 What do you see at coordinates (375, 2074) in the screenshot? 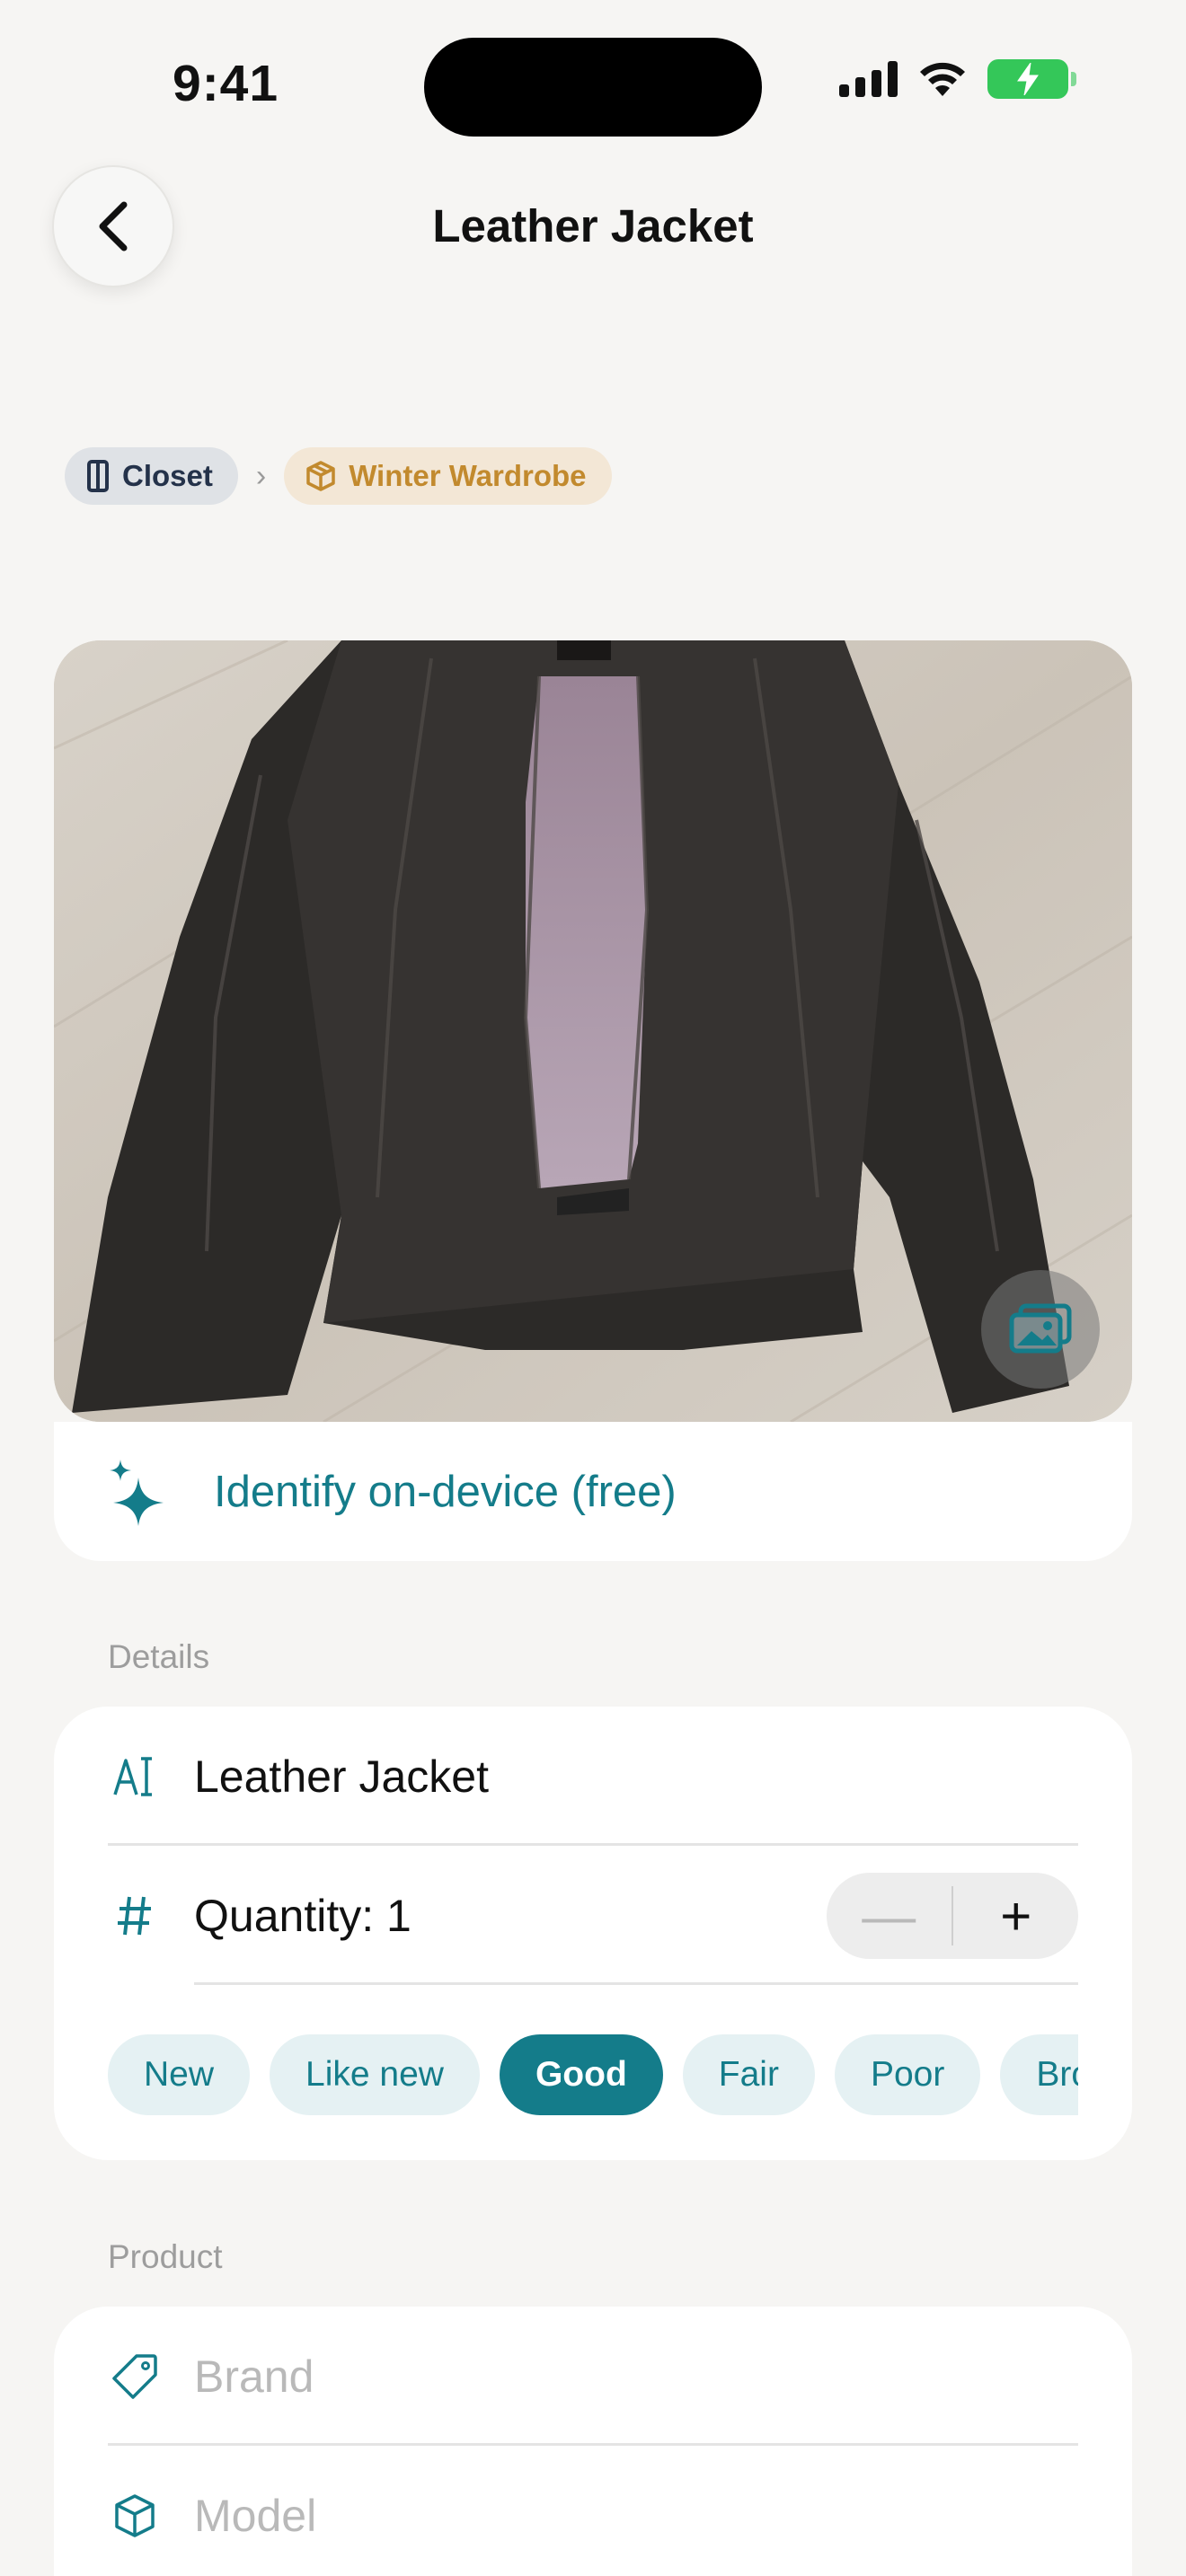
I see `condition-chip-like-new: Like new` at bounding box center [375, 2074].